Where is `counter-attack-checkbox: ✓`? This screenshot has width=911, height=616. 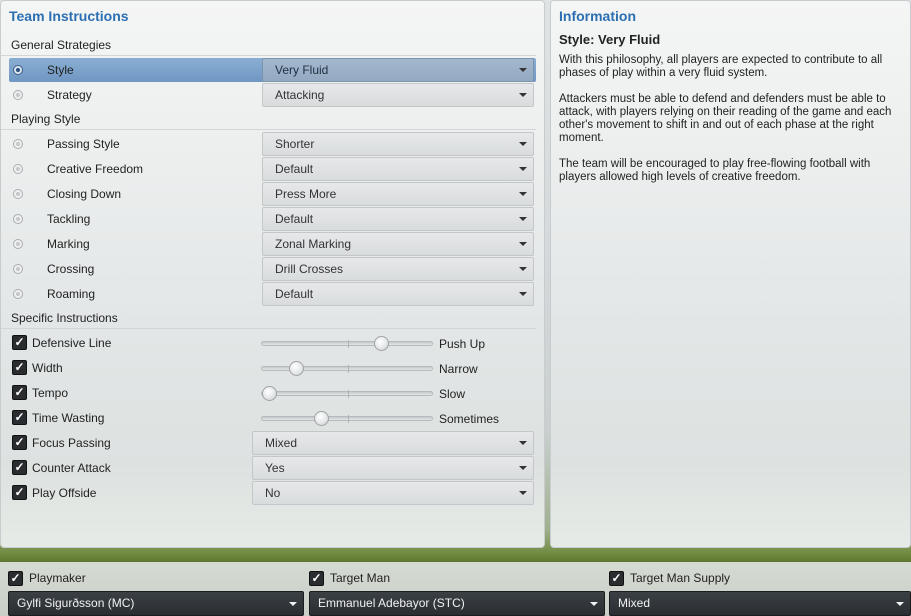
counter-attack-checkbox: ✓ is located at coordinates (19, 467).